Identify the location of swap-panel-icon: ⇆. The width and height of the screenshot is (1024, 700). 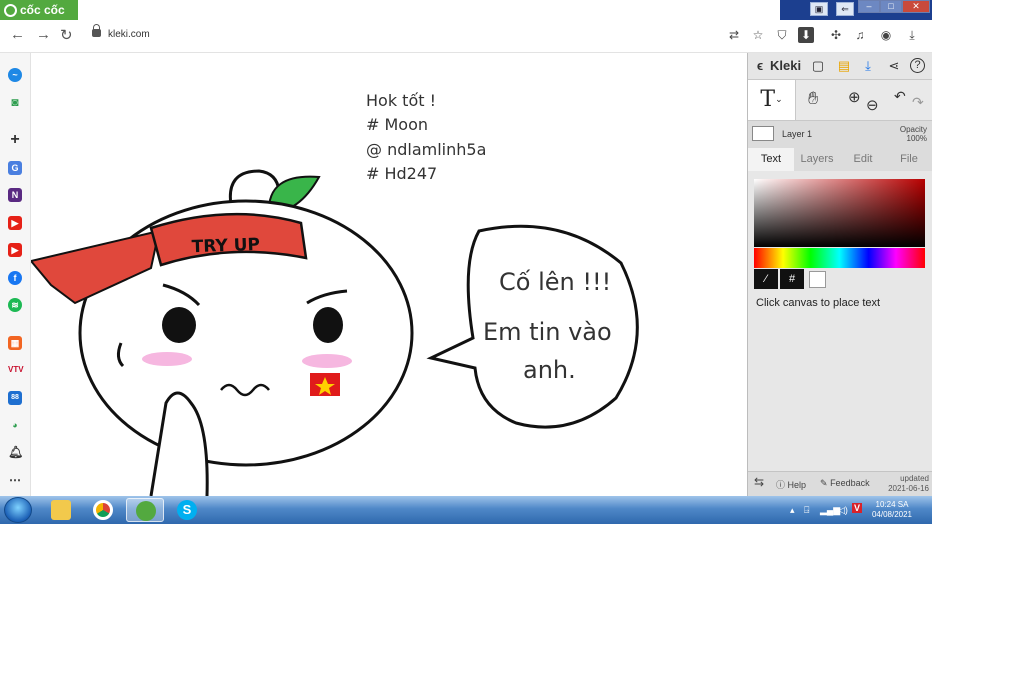
(759, 482).